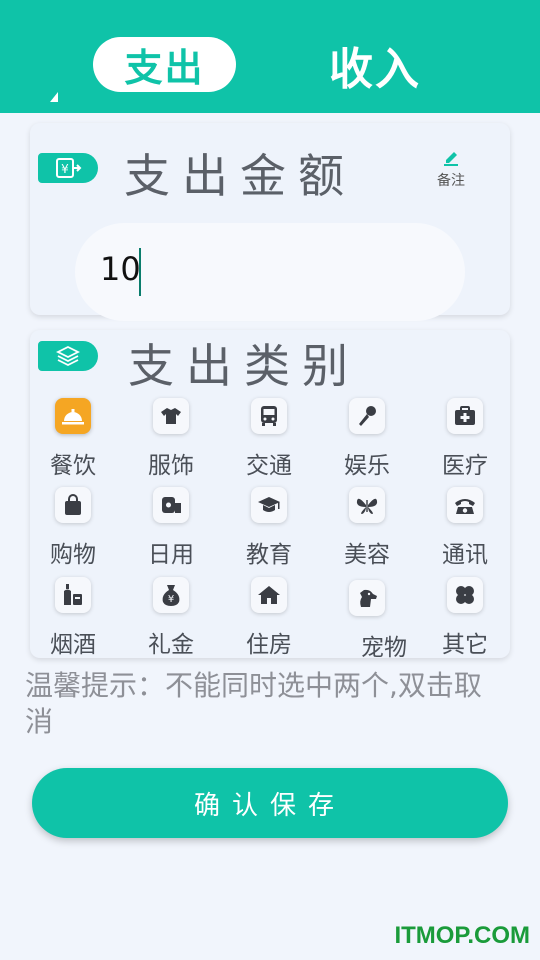 This screenshot has height=960, width=540. What do you see at coordinates (171, 439) in the screenshot?
I see `category-item-clothing: 服饰` at bounding box center [171, 439].